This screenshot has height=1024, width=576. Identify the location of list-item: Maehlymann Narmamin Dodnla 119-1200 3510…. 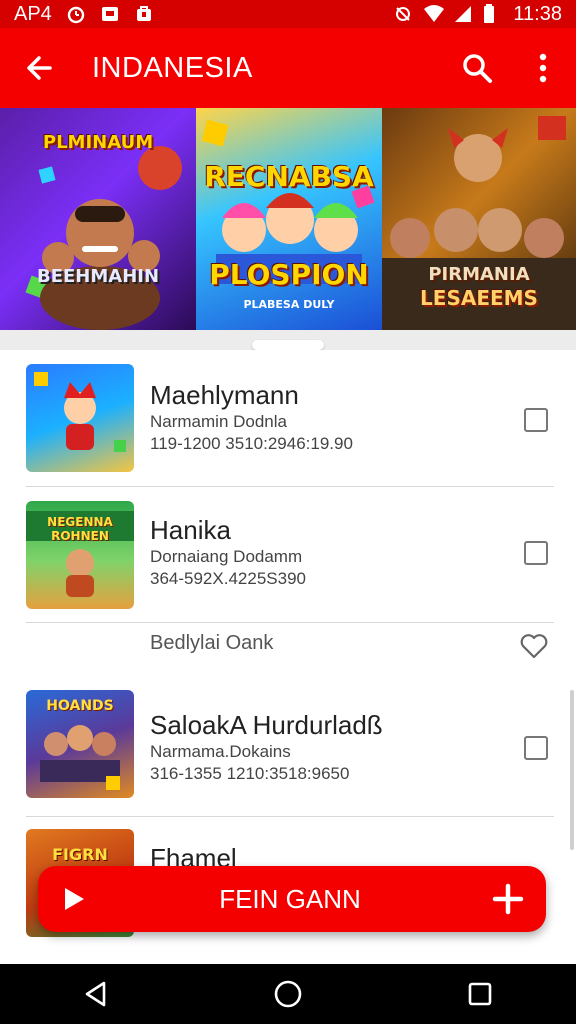
(288, 418).